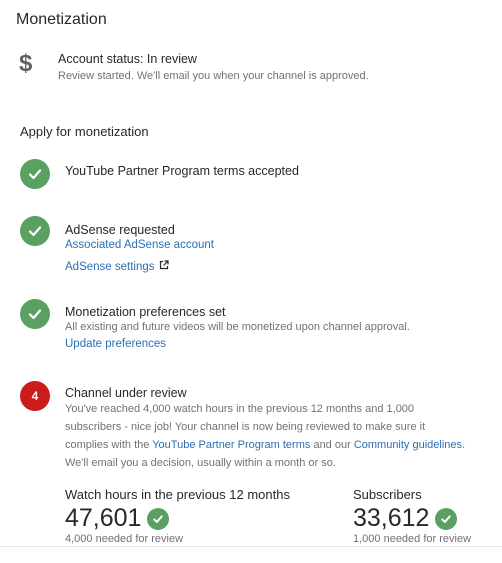  I want to click on desc-text: ., so click(464, 445).